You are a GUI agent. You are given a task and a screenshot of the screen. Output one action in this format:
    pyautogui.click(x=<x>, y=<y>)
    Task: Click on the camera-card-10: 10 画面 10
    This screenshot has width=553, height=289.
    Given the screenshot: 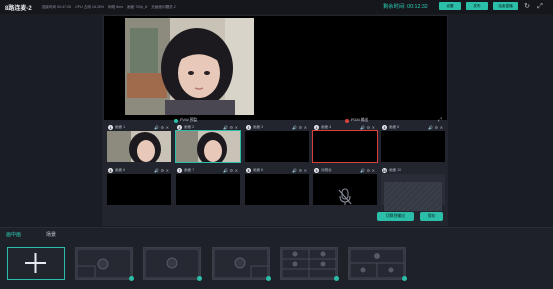 What is the action you would take?
    pyautogui.click(x=413, y=189)
    